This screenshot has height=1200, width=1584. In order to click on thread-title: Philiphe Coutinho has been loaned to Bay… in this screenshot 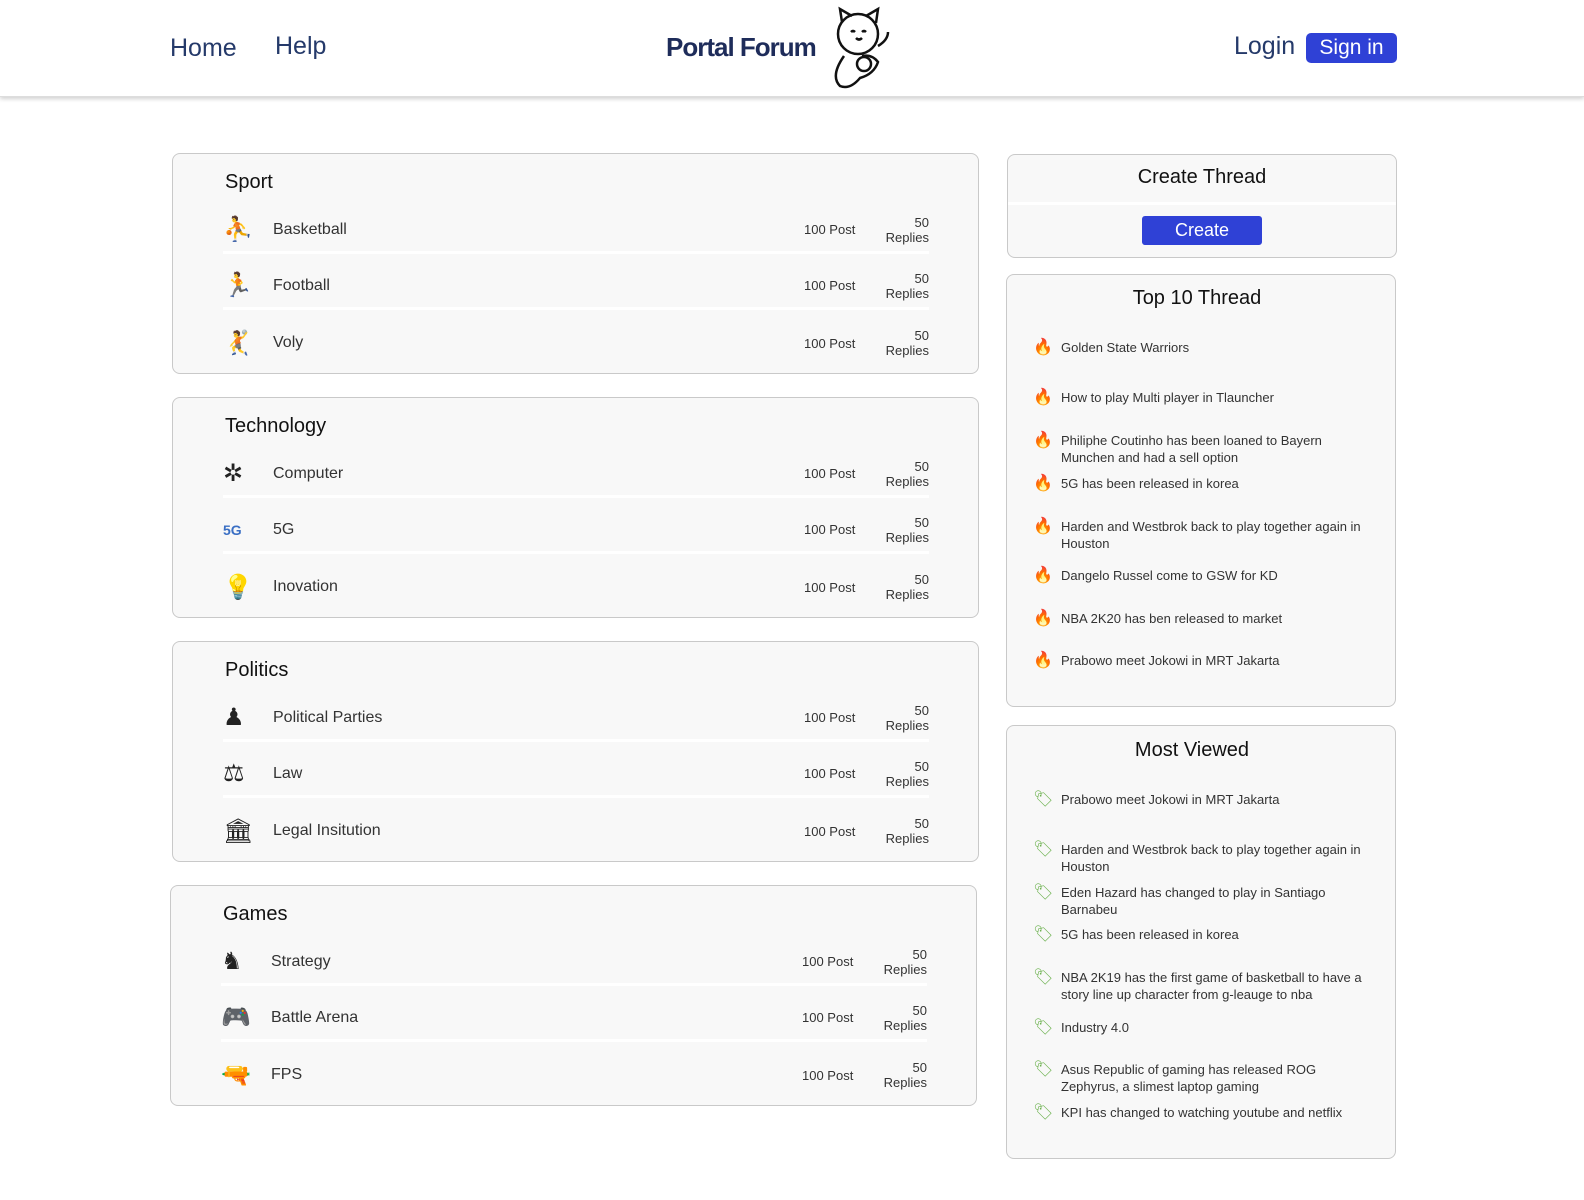, I will do `click(1217, 449)`.